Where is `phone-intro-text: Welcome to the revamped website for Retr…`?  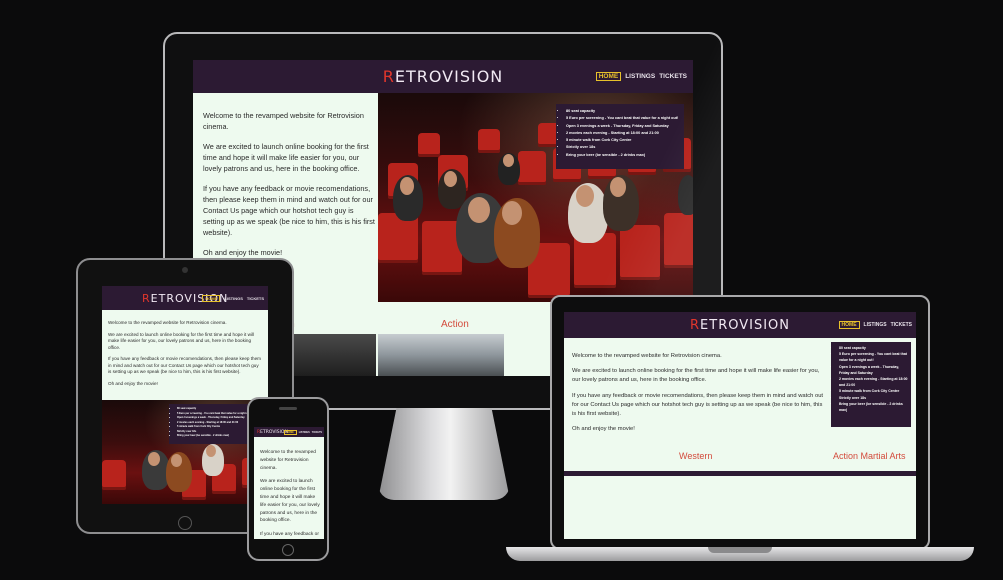
phone-intro-text: Welcome to the revamped website for Retr… is located at coordinates (290, 494).